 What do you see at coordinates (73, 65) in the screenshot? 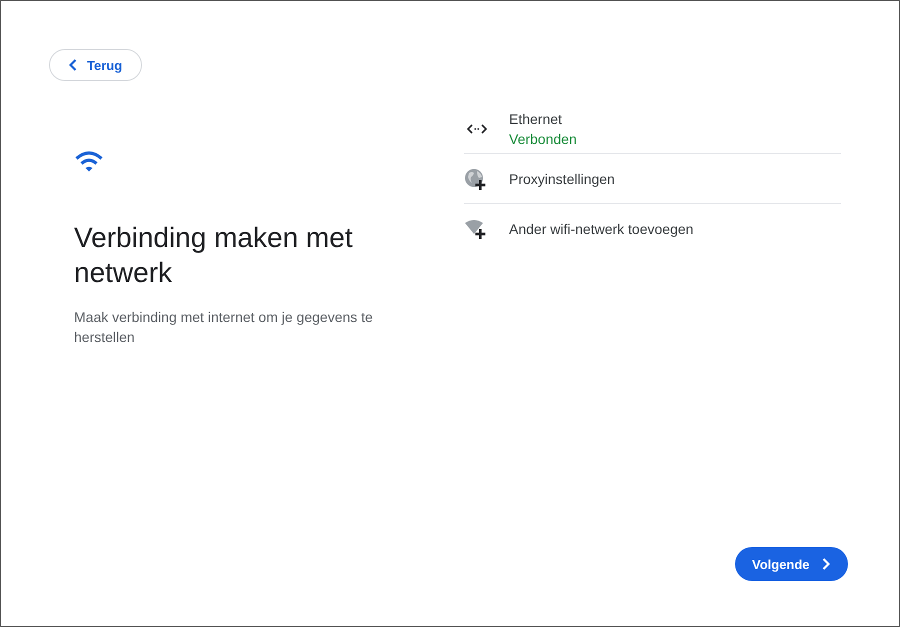
I see `chevron-left-icon` at bounding box center [73, 65].